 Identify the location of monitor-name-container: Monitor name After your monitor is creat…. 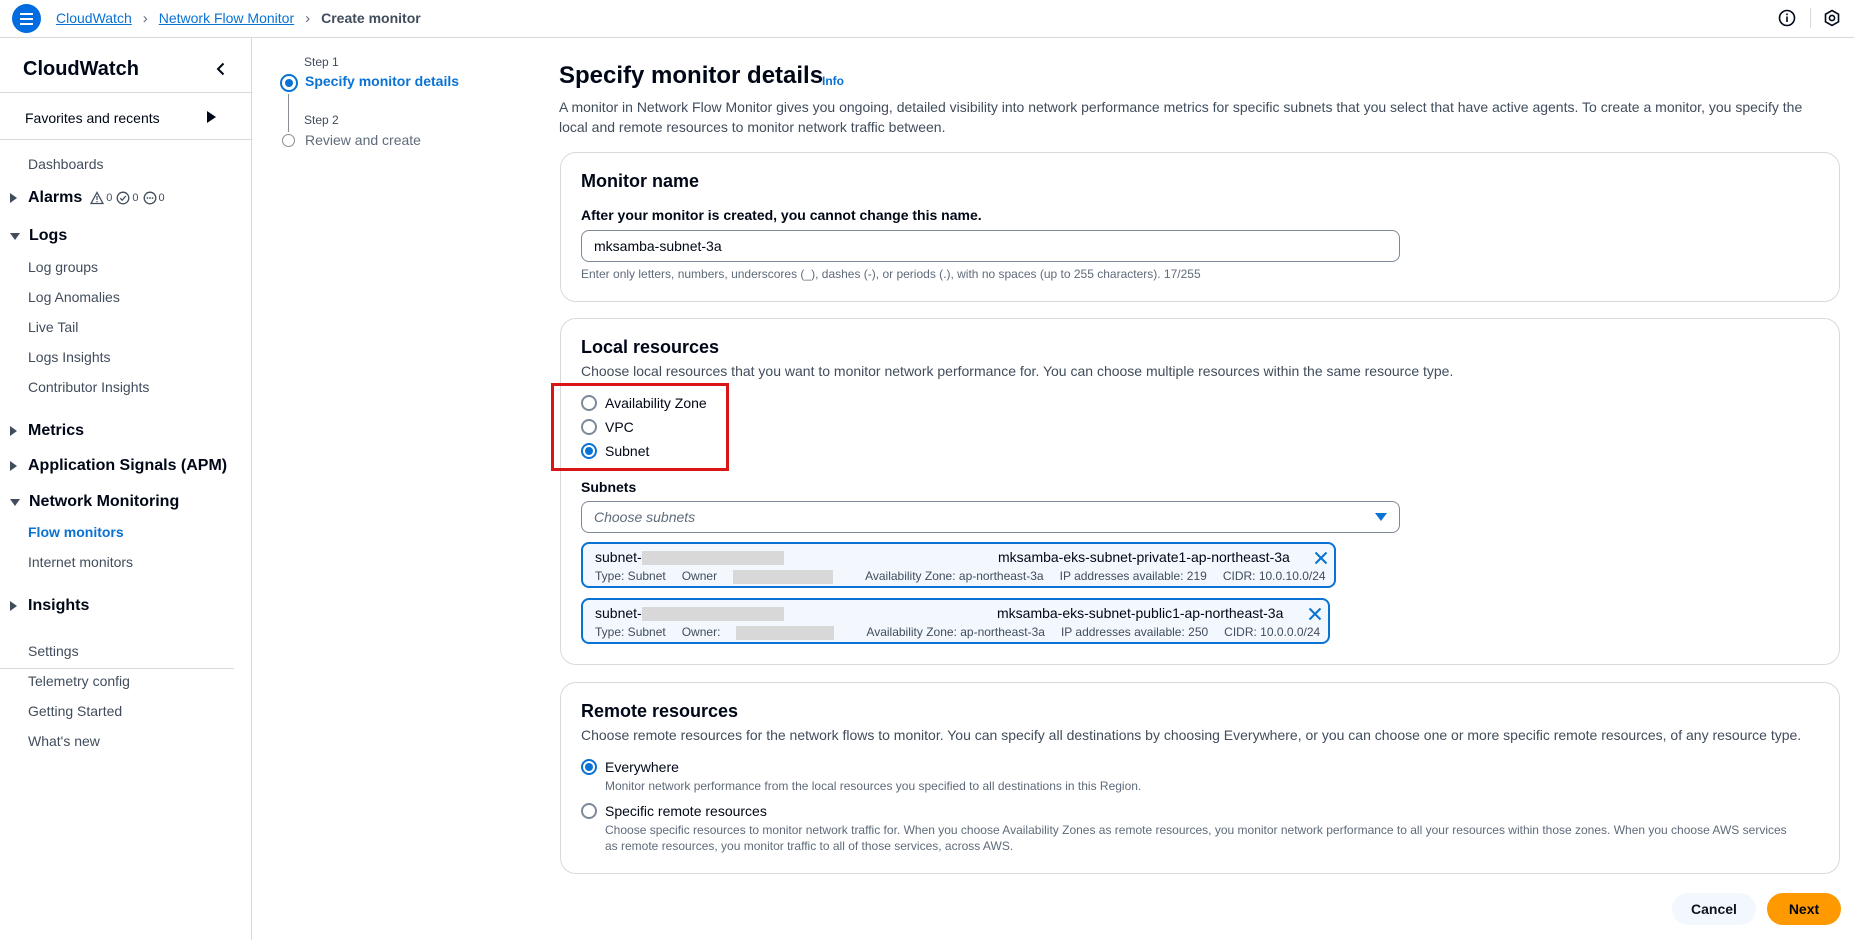
(1200, 227).